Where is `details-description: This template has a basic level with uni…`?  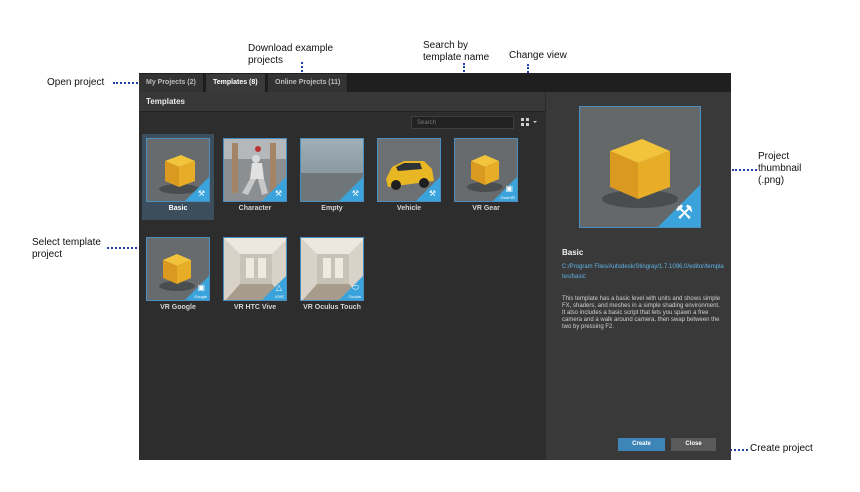
details-description: This template has a basic level with uni… is located at coordinates (641, 313).